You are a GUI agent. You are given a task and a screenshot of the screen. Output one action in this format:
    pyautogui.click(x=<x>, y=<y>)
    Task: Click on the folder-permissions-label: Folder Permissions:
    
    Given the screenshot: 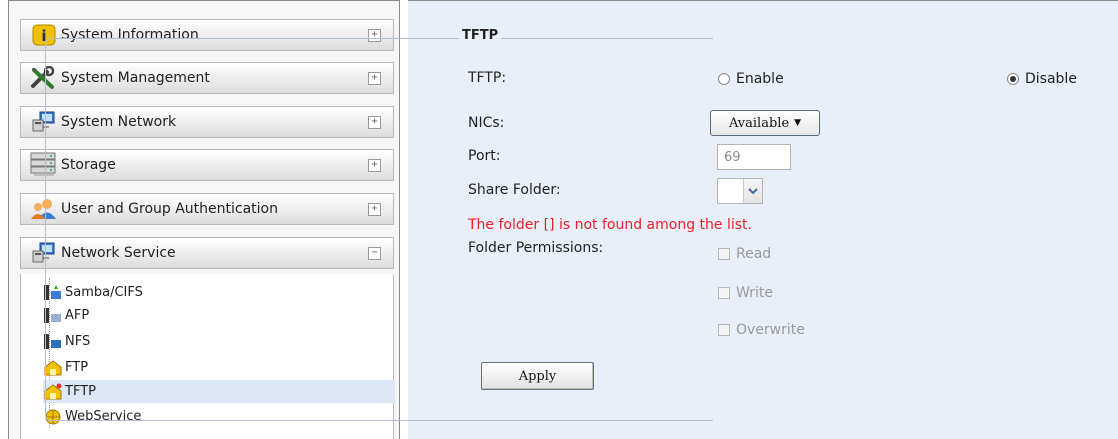 What is the action you would take?
    pyautogui.click(x=536, y=248)
    